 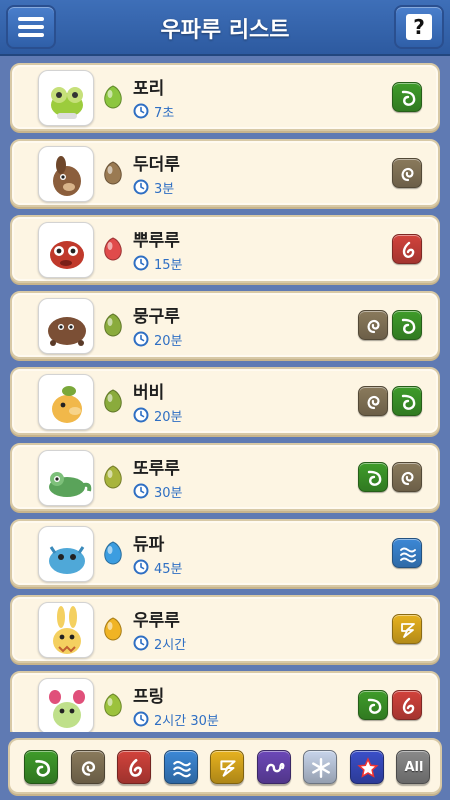 What do you see at coordinates (273, 767) in the screenshot?
I see `filter-wind-button` at bounding box center [273, 767].